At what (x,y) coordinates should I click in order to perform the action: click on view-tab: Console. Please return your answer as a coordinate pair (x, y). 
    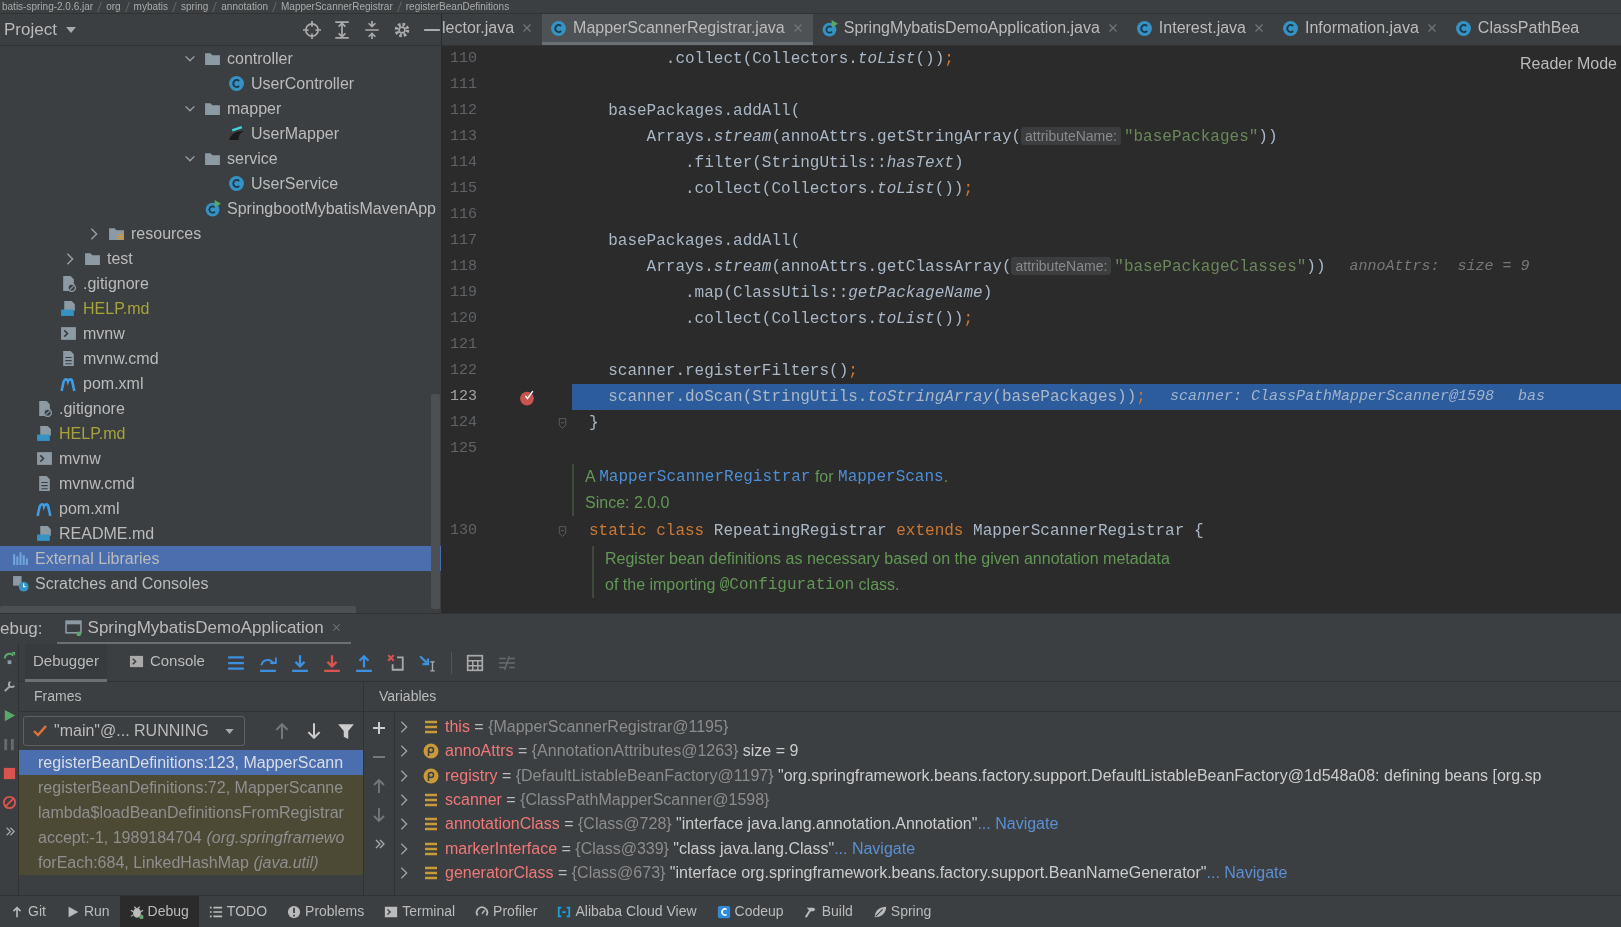
    Looking at the image, I should click on (166, 662).